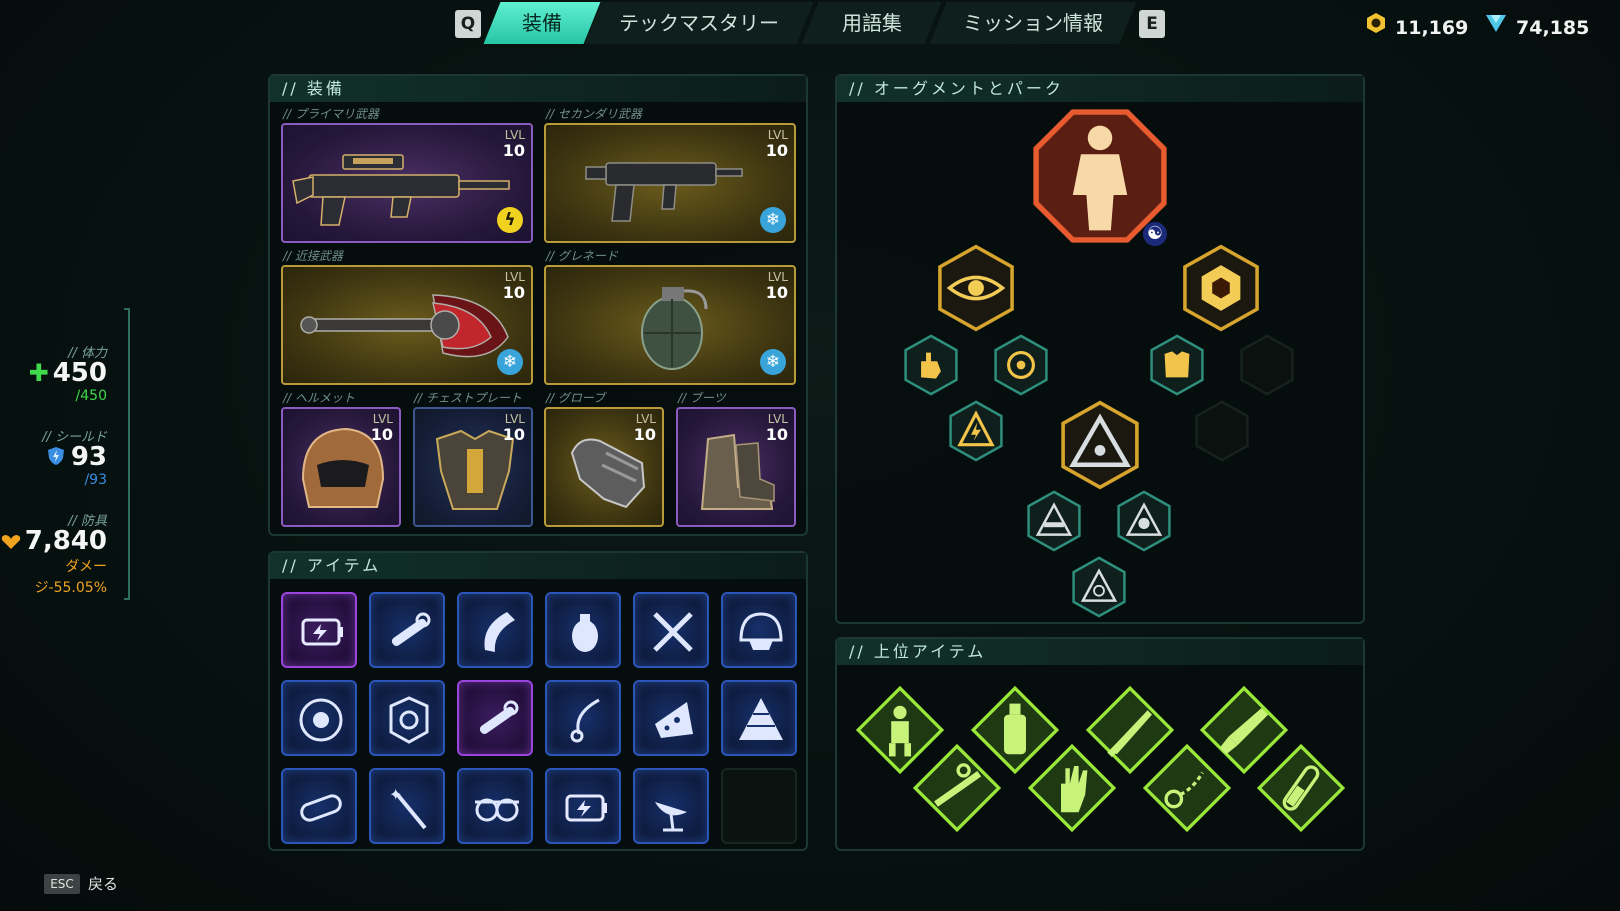  Describe the element at coordinates (674, 720) in the screenshot. I see `cheese-icon` at that location.